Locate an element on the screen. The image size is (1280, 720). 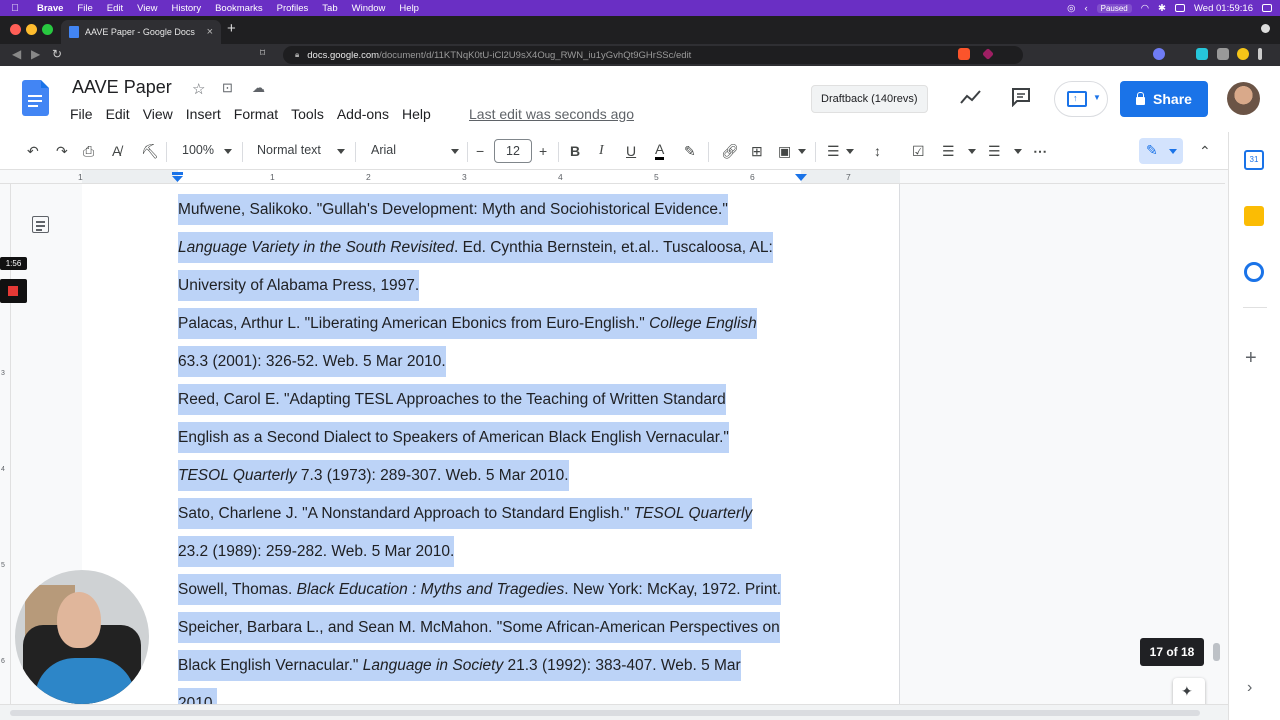
back-icon: ◀ is located at coordinates (16, 54).